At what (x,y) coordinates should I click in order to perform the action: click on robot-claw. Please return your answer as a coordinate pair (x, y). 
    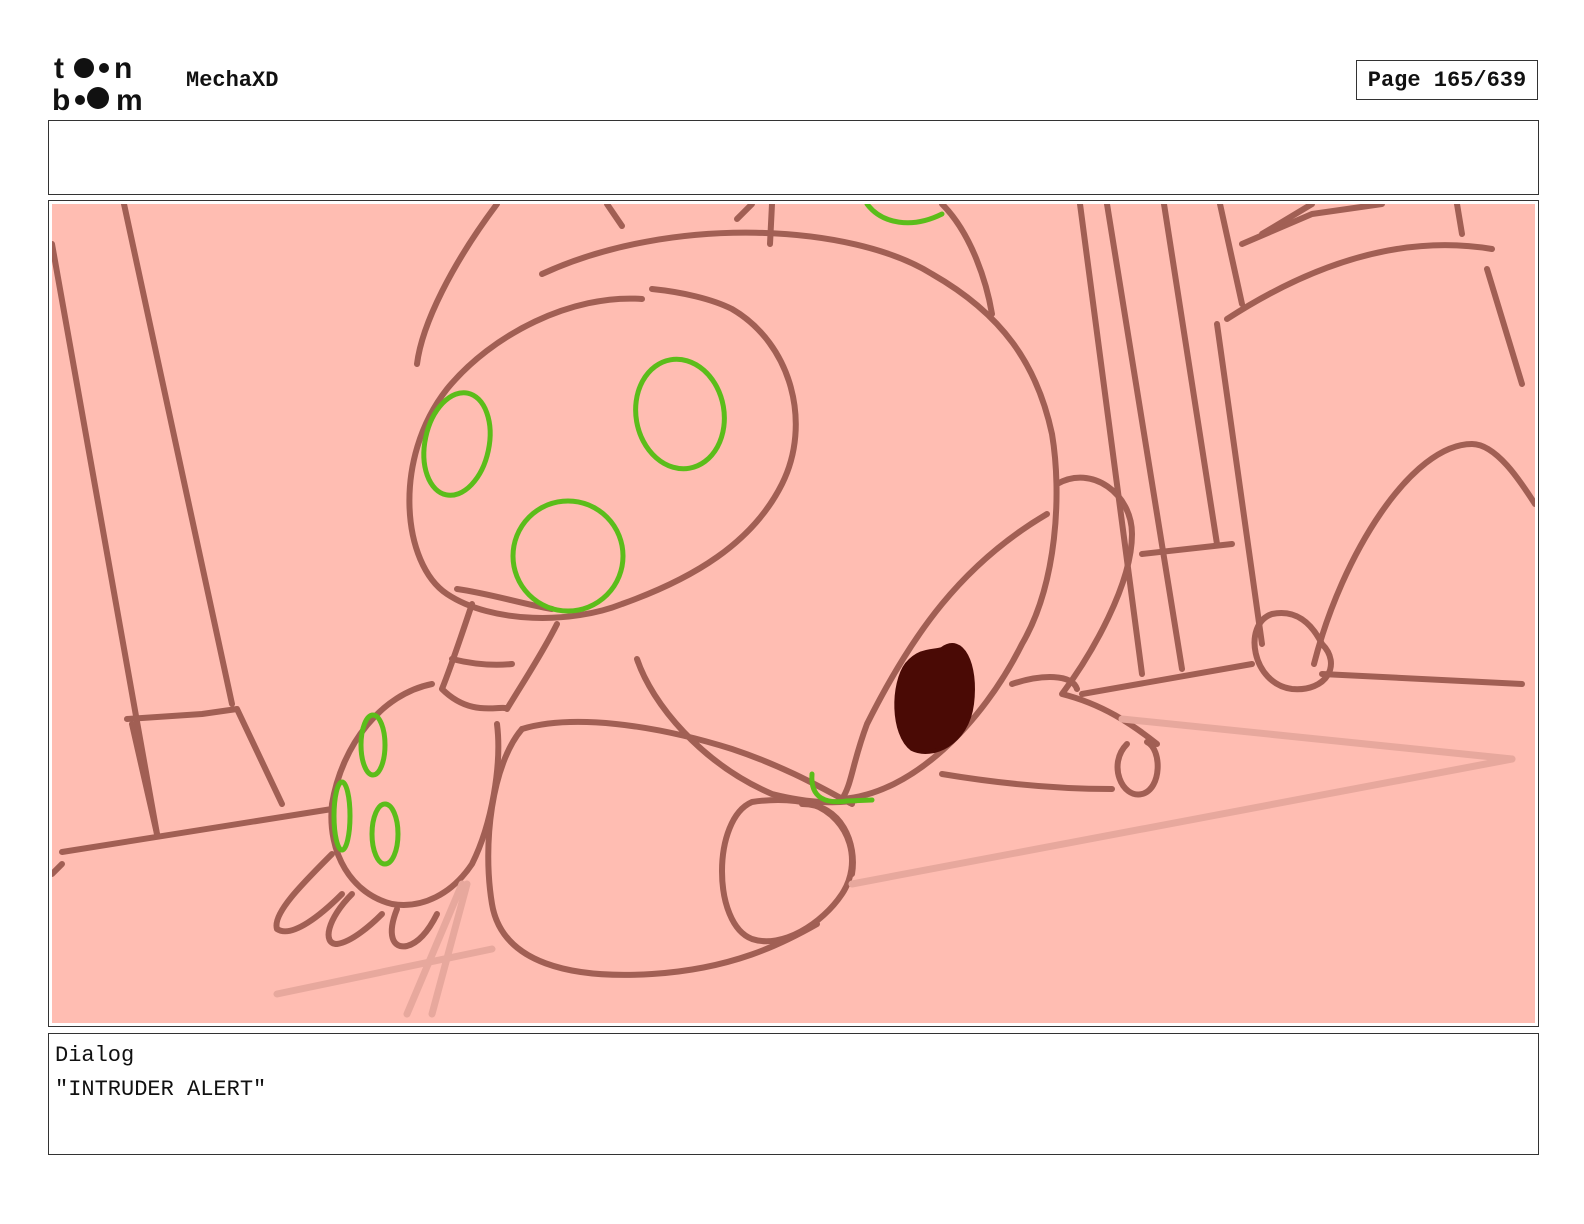
    Looking at the image, I should click on (415, 794).